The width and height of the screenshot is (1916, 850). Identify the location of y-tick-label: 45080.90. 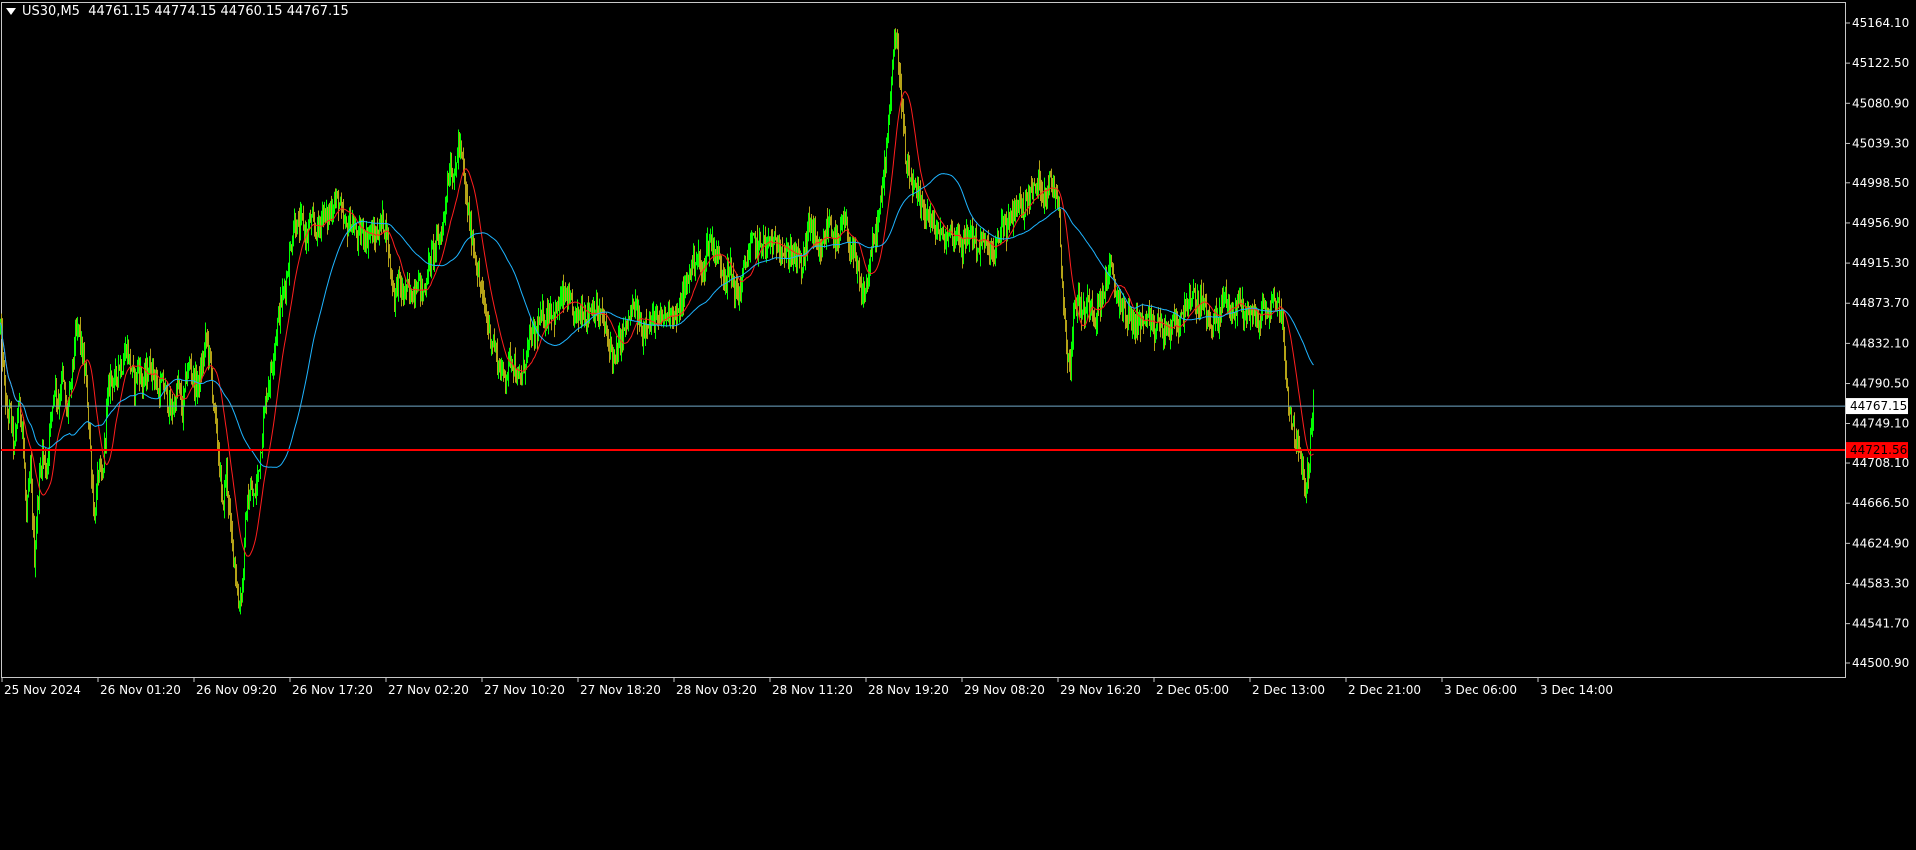
(1880, 103).